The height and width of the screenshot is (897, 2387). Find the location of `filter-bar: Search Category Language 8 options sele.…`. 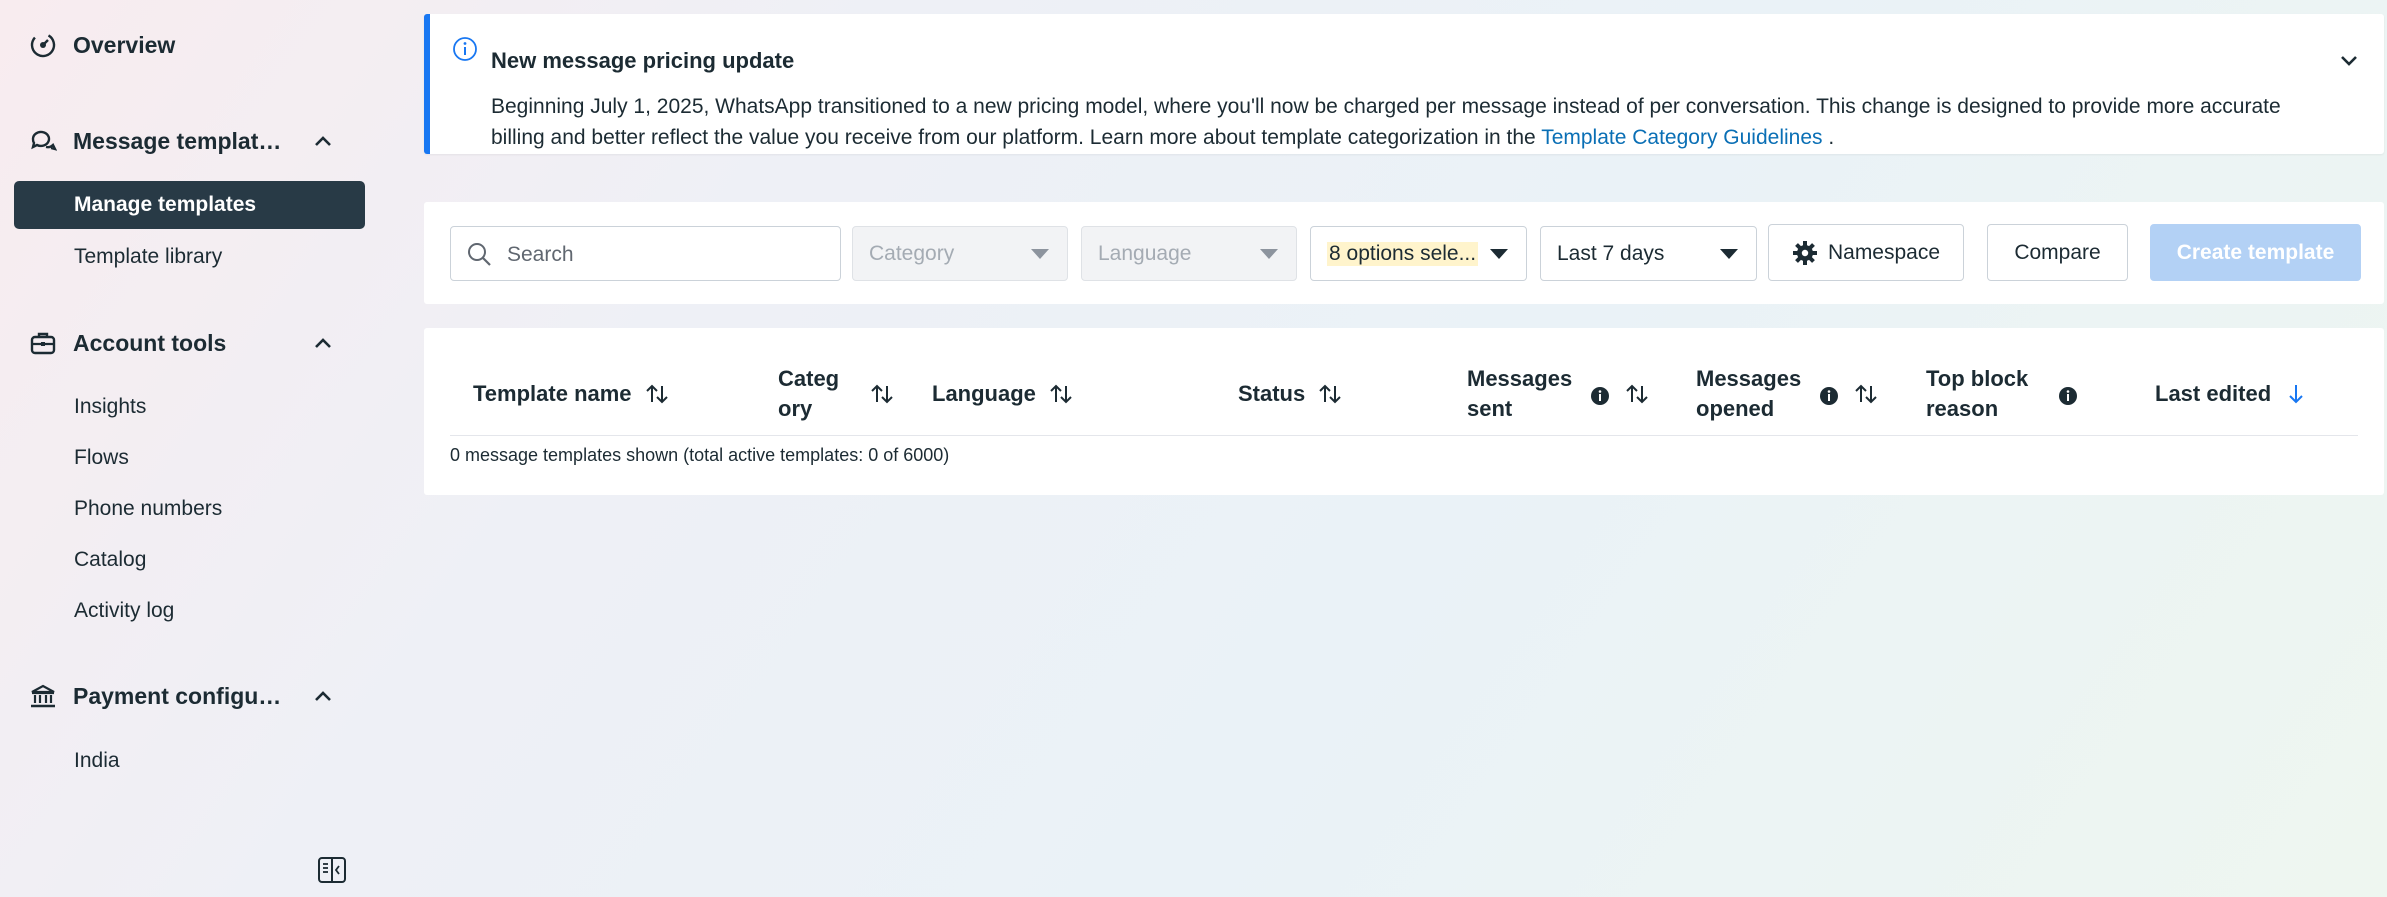

filter-bar: Search Category Language 8 options sele.… is located at coordinates (1404, 253).